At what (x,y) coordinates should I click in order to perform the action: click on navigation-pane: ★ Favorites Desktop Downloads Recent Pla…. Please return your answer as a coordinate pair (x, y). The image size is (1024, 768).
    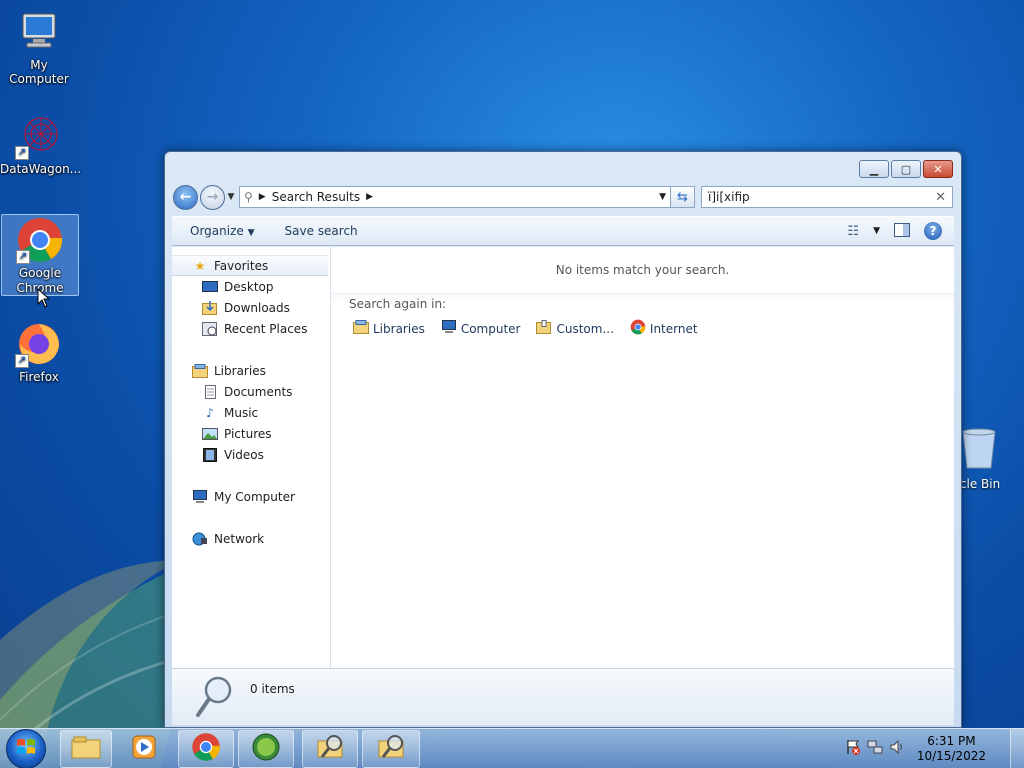
    Looking at the image, I should click on (251, 457).